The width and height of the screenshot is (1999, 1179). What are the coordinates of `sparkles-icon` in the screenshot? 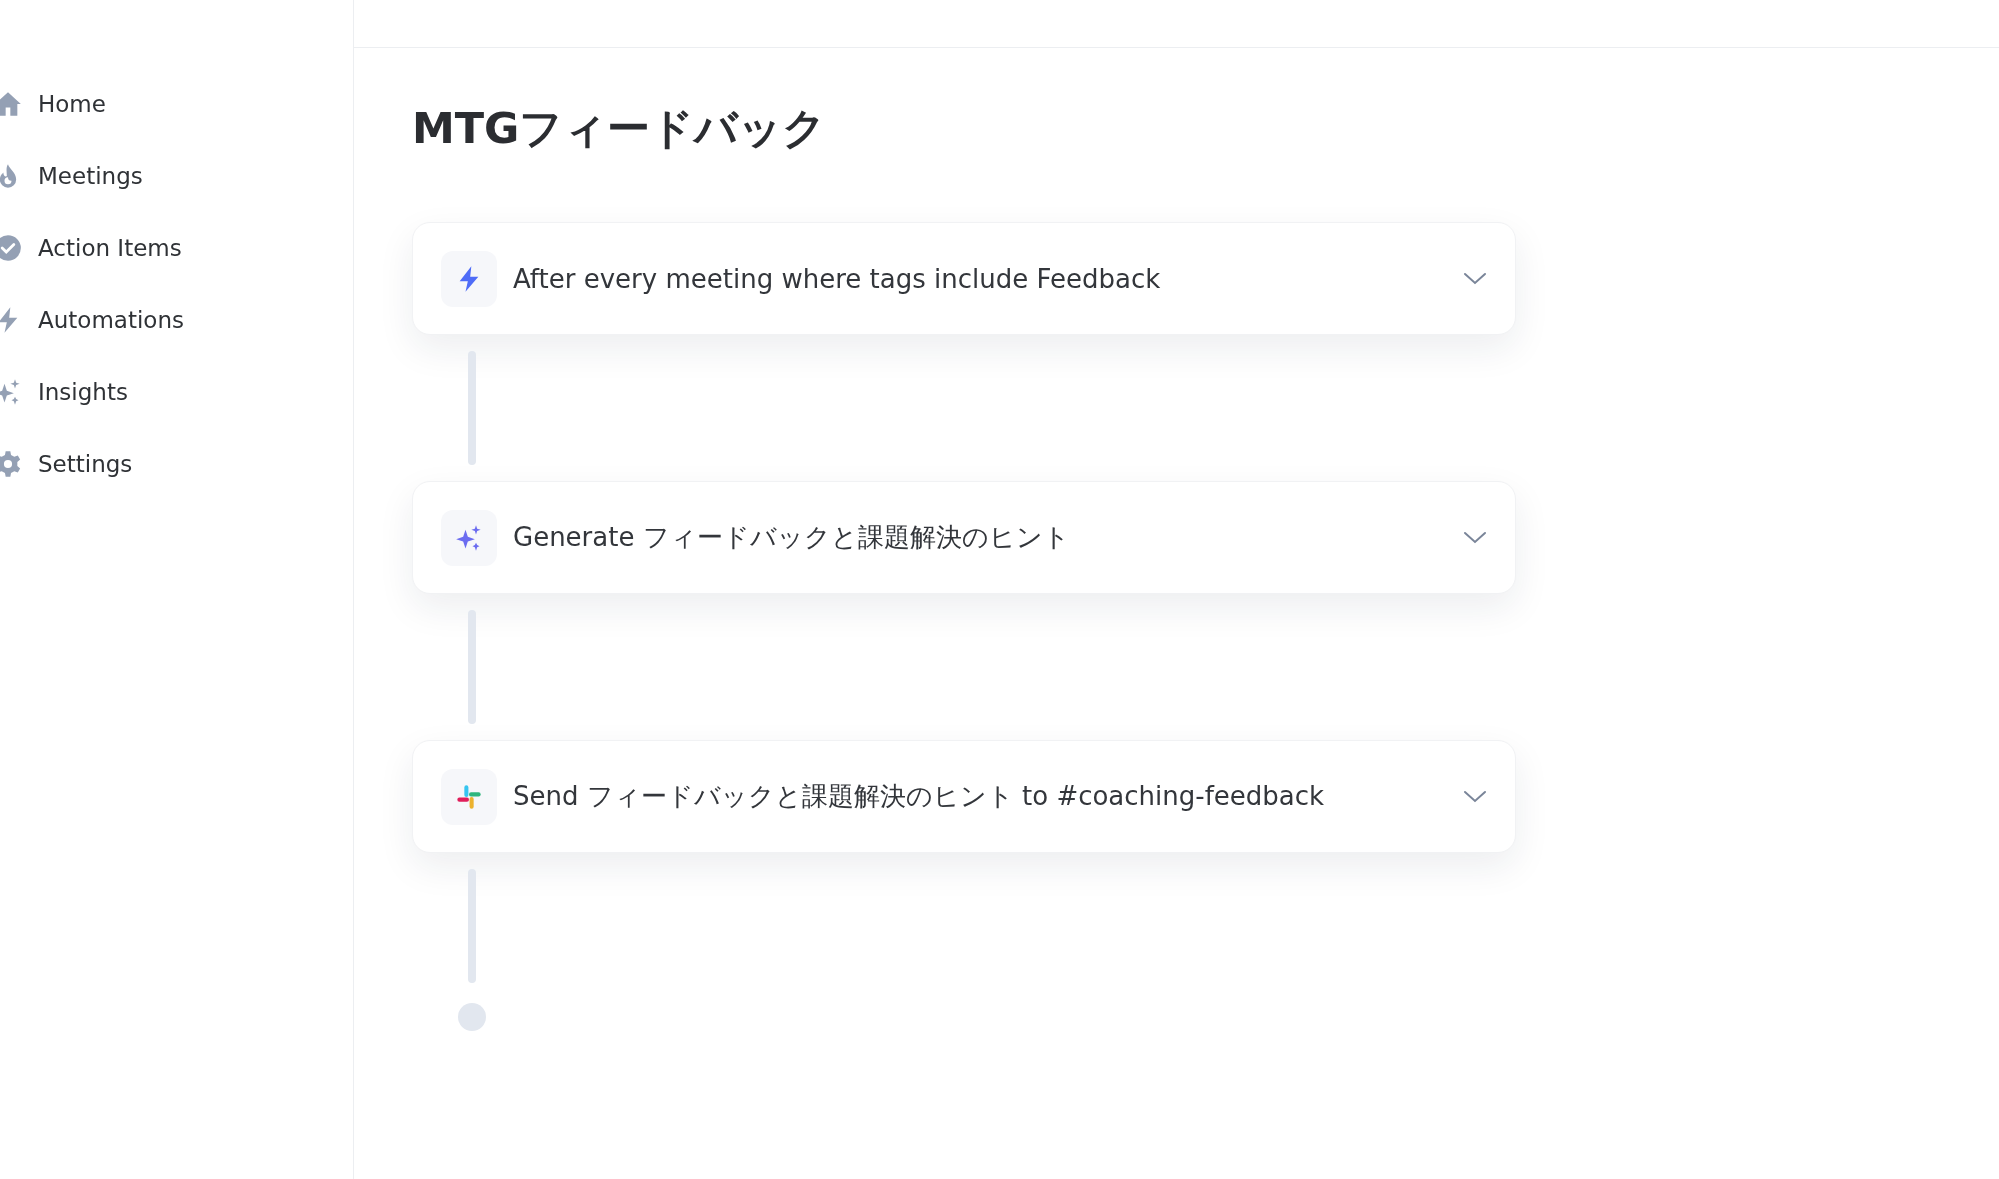 It's located at (11, 392).